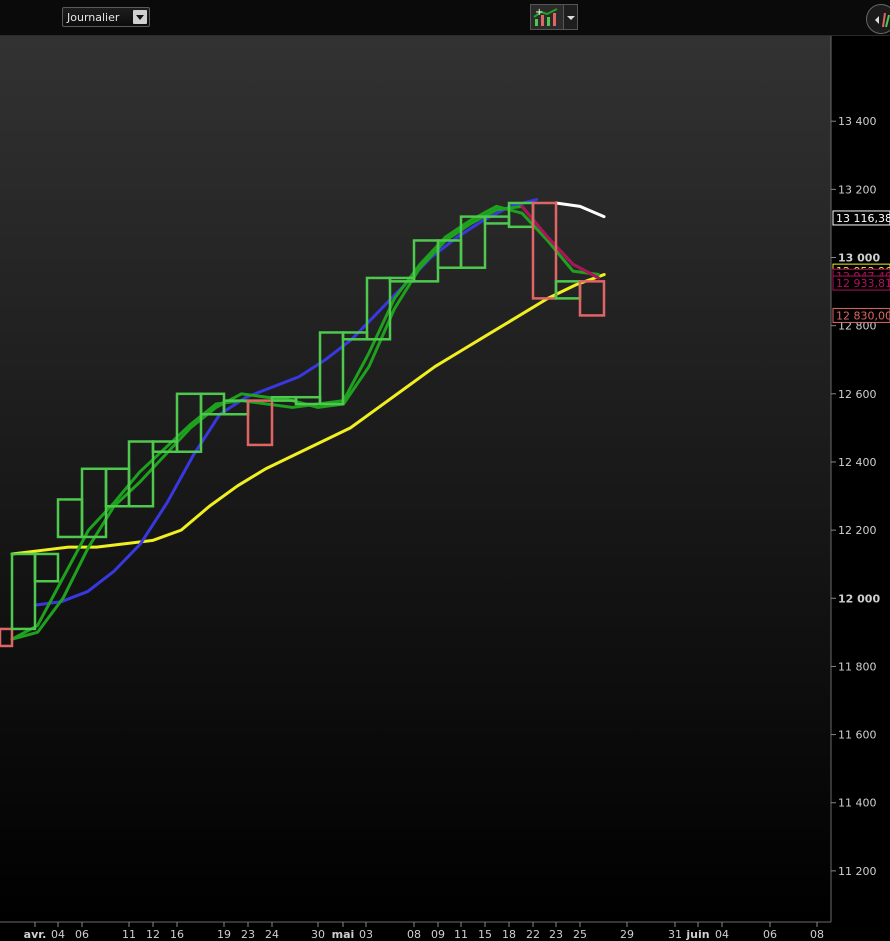  Describe the element at coordinates (857, 462) in the screenshot. I see `y-tick-label: 12 400` at that location.